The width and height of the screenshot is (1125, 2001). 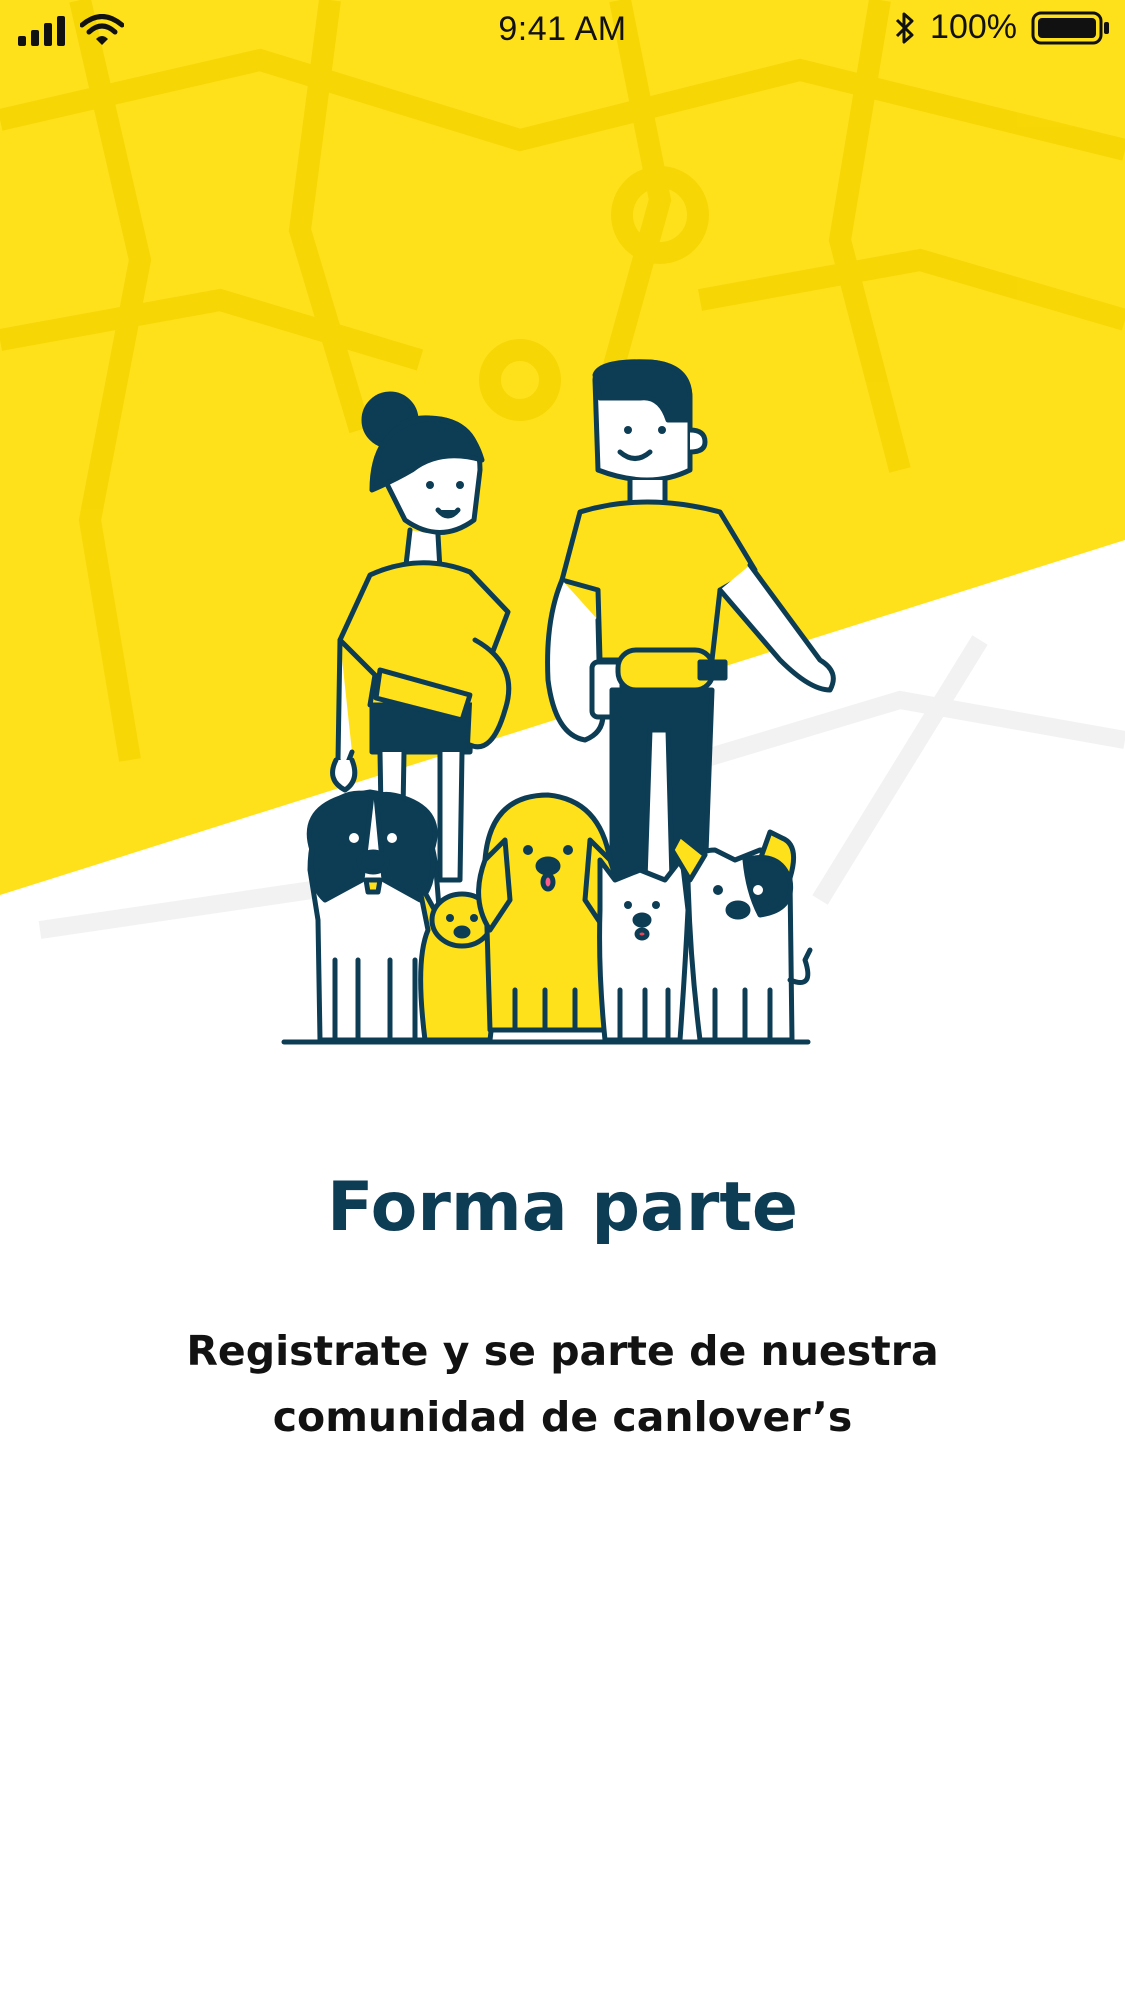 What do you see at coordinates (904, 27) in the screenshot?
I see `bluetooth-icon` at bounding box center [904, 27].